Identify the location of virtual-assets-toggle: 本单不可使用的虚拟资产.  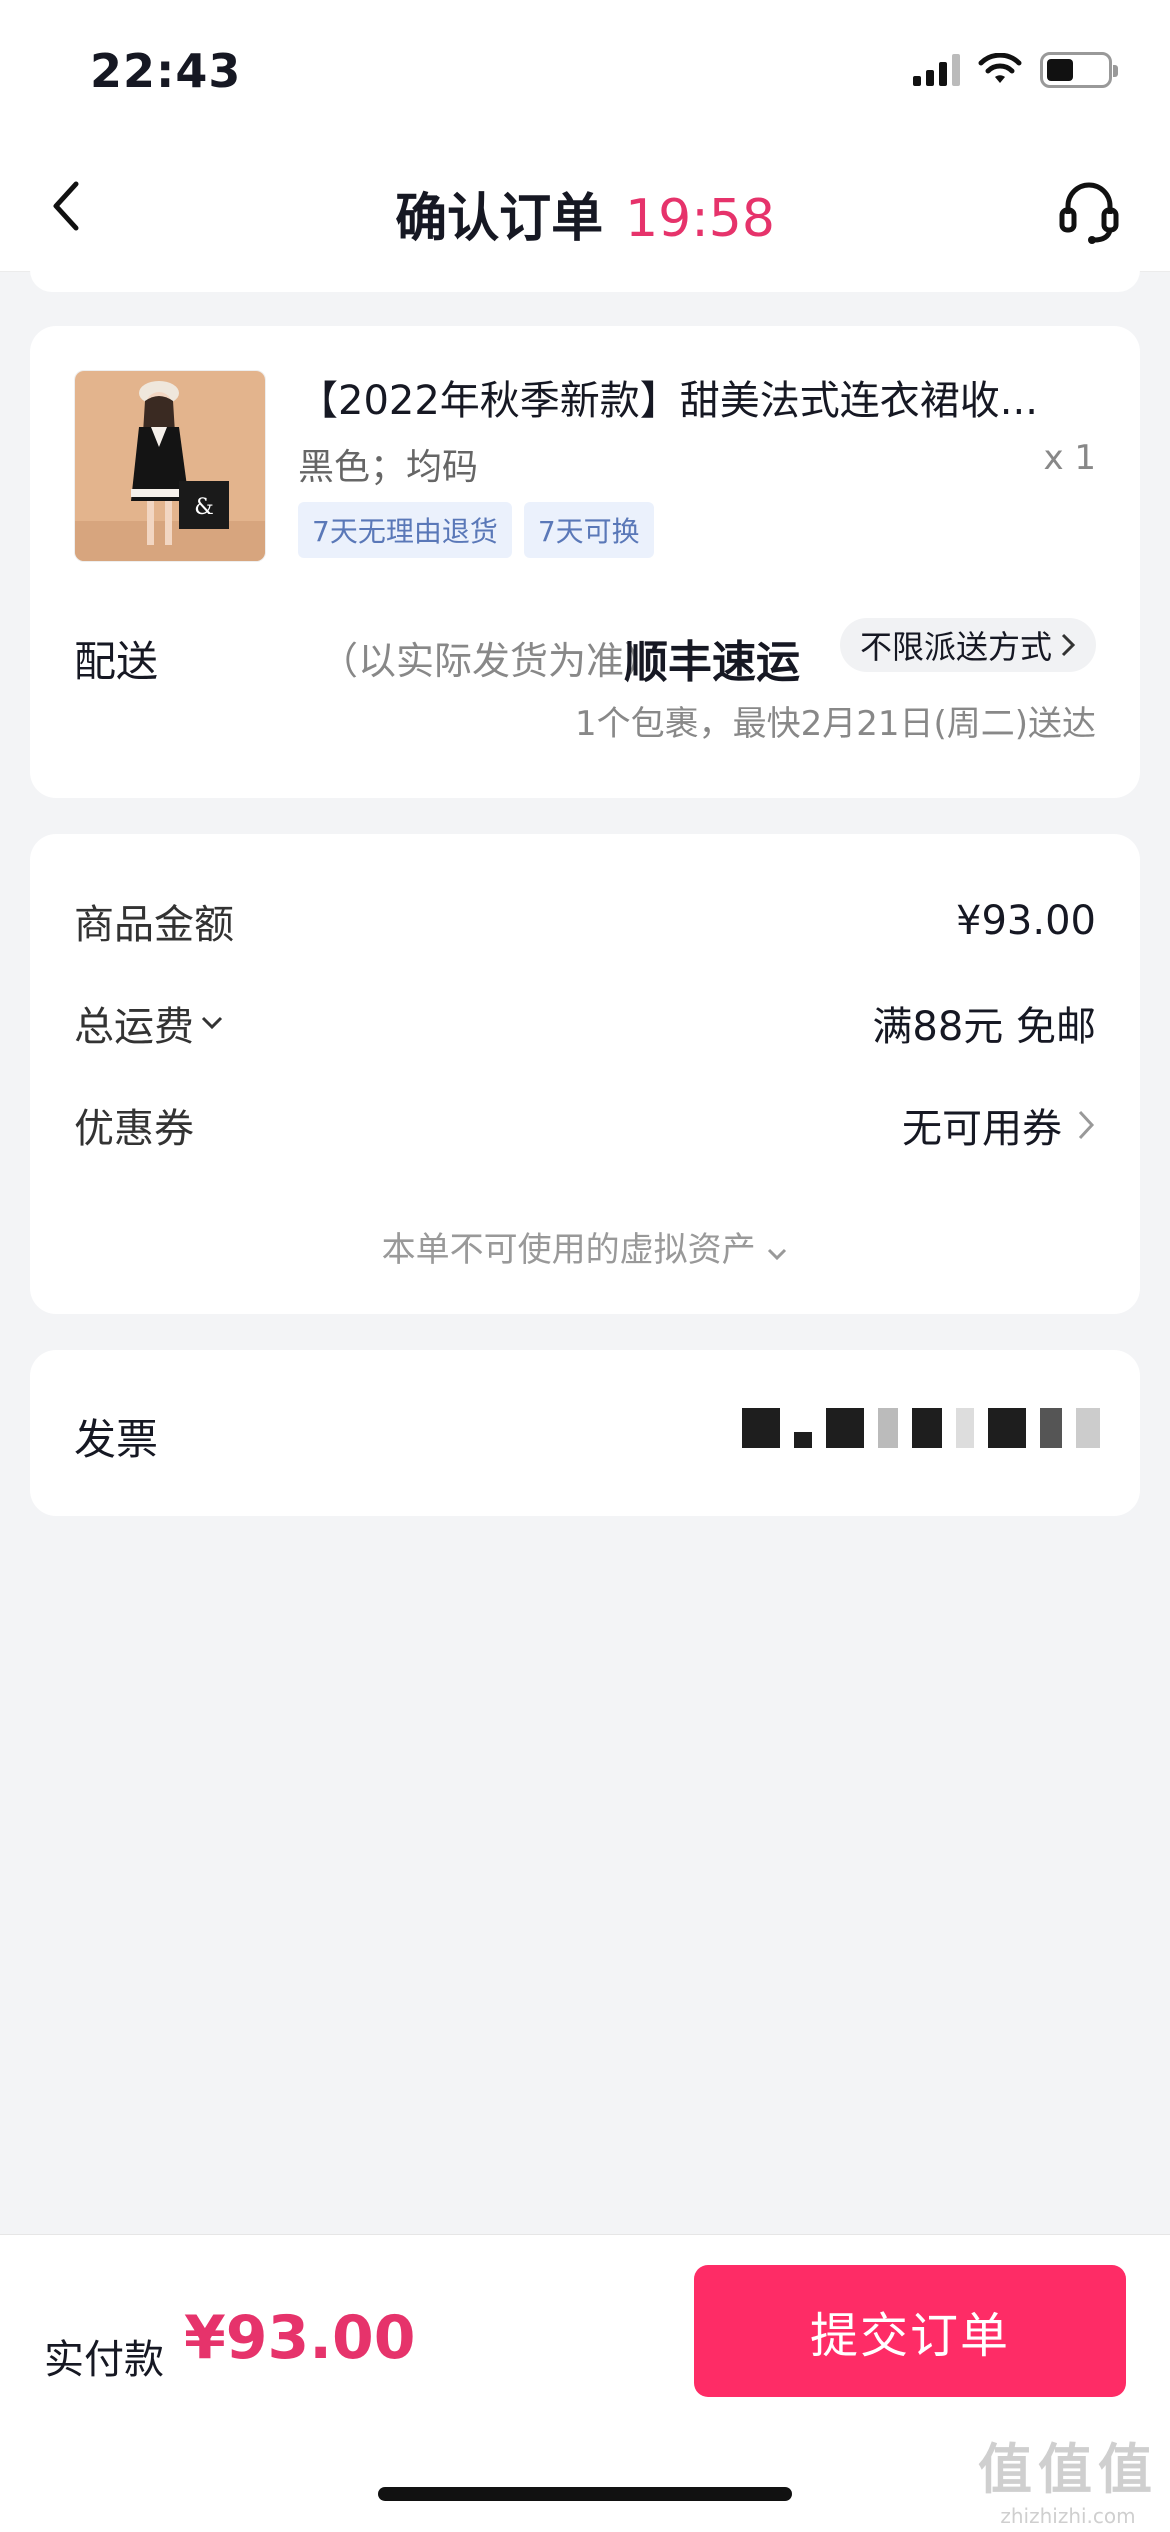
(585, 1246).